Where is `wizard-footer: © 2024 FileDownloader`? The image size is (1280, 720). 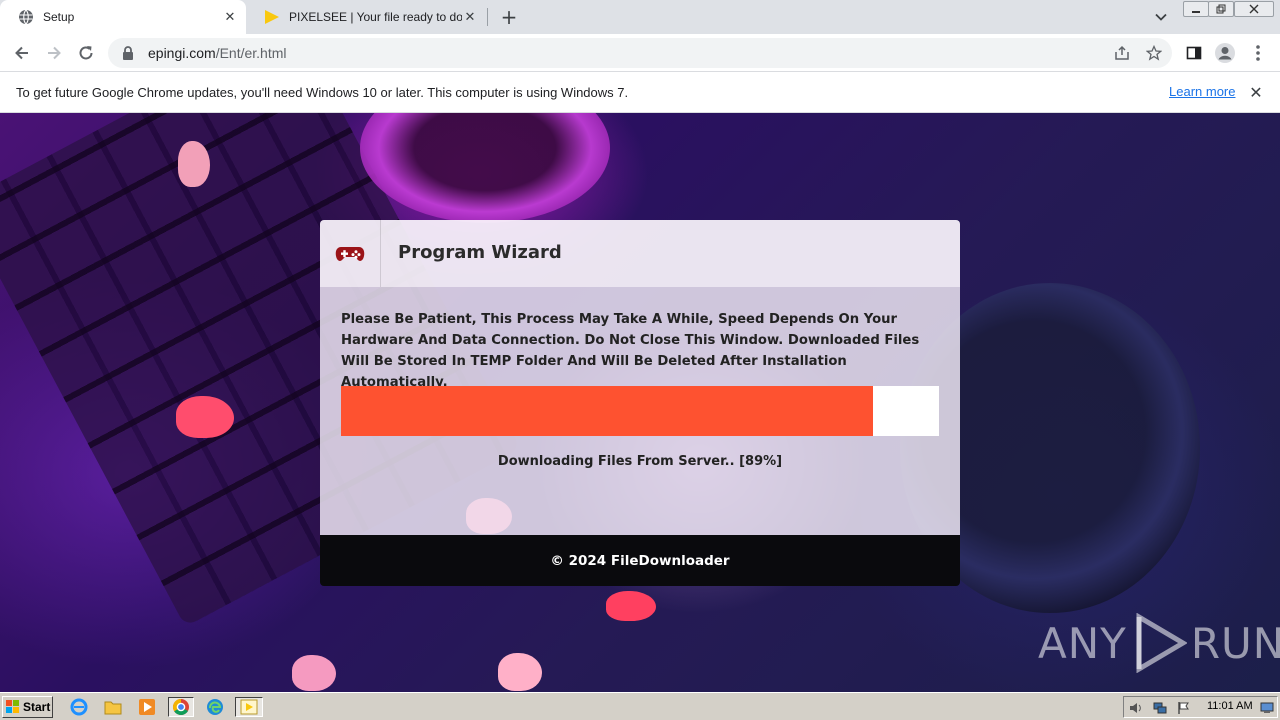
wizard-footer: © 2024 FileDownloader is located at coordinates (640, 560).